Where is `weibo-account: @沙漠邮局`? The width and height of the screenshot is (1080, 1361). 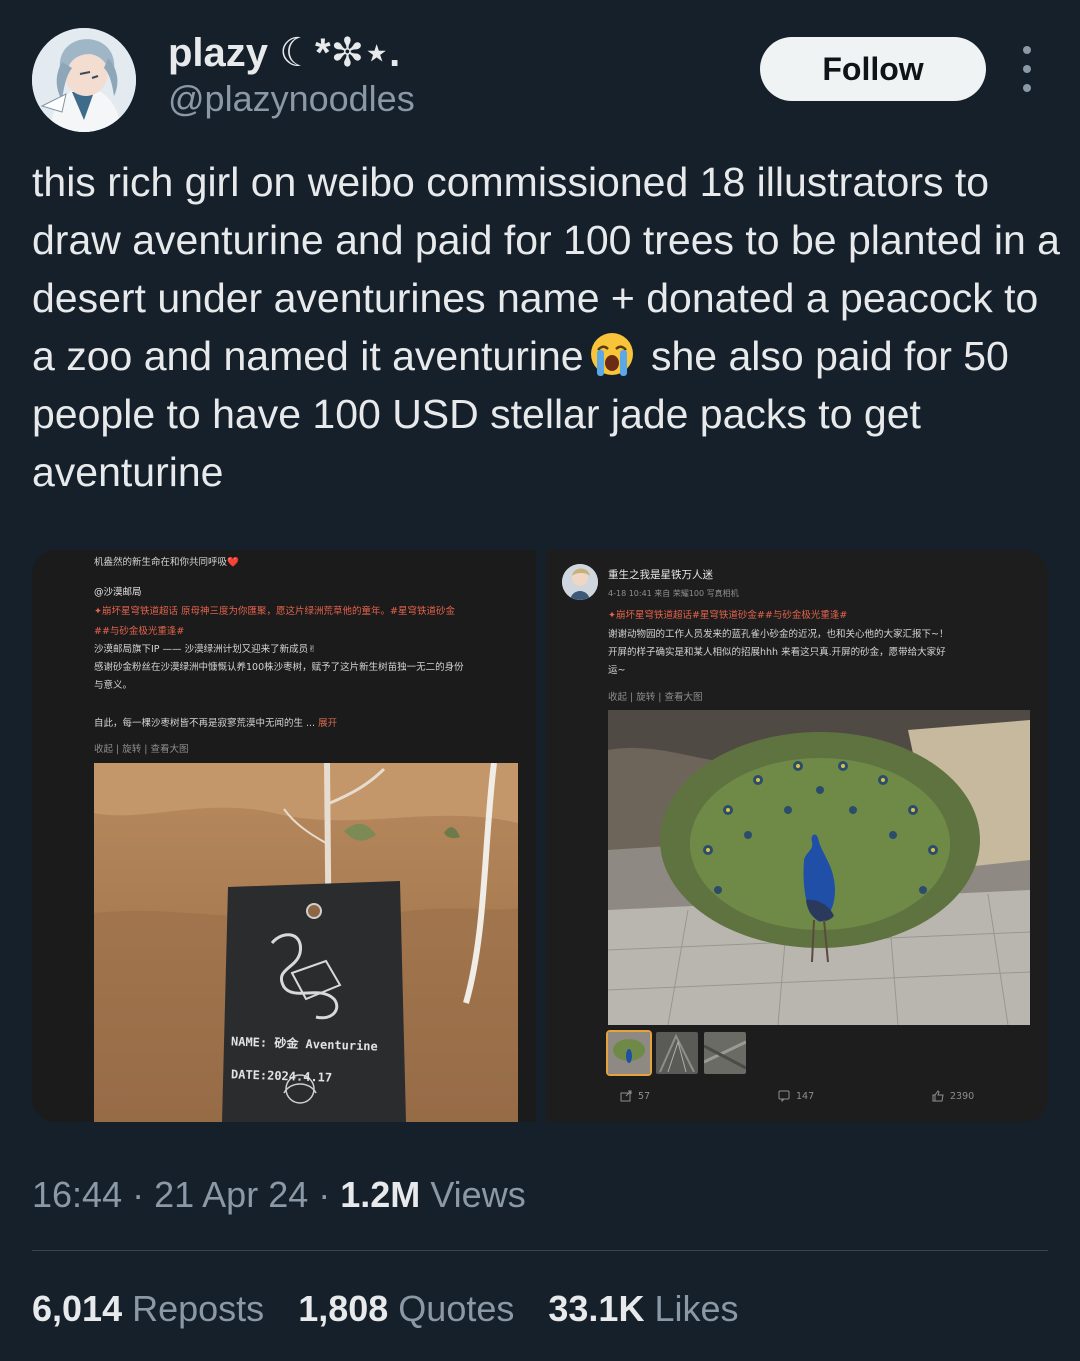
weibo-account: @沙漠邮局 is located at coordinates (118, 592).